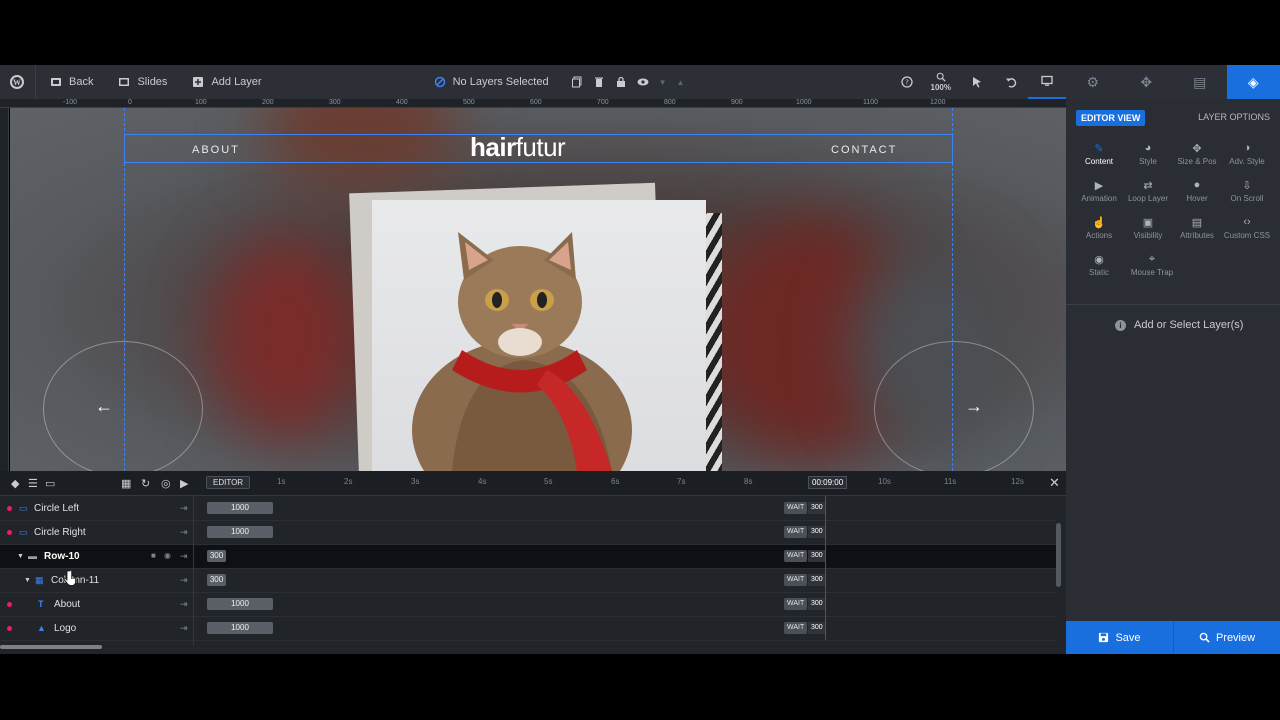 This screenshot has height=720, width=1280. I want to click on vertical-scrollbar, so click(1058, 555).